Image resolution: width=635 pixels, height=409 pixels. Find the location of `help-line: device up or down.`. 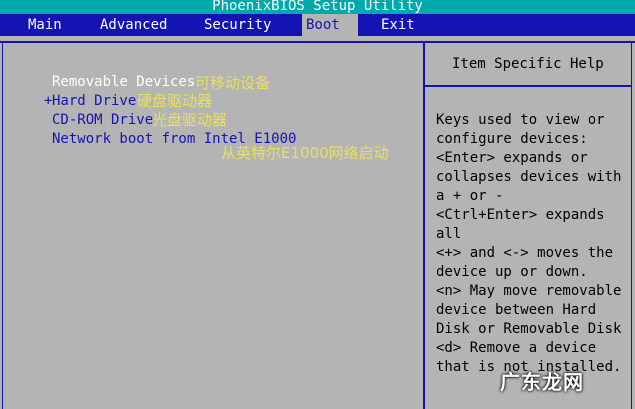

help-line: device up or down. is located at coordinates (512, 272).